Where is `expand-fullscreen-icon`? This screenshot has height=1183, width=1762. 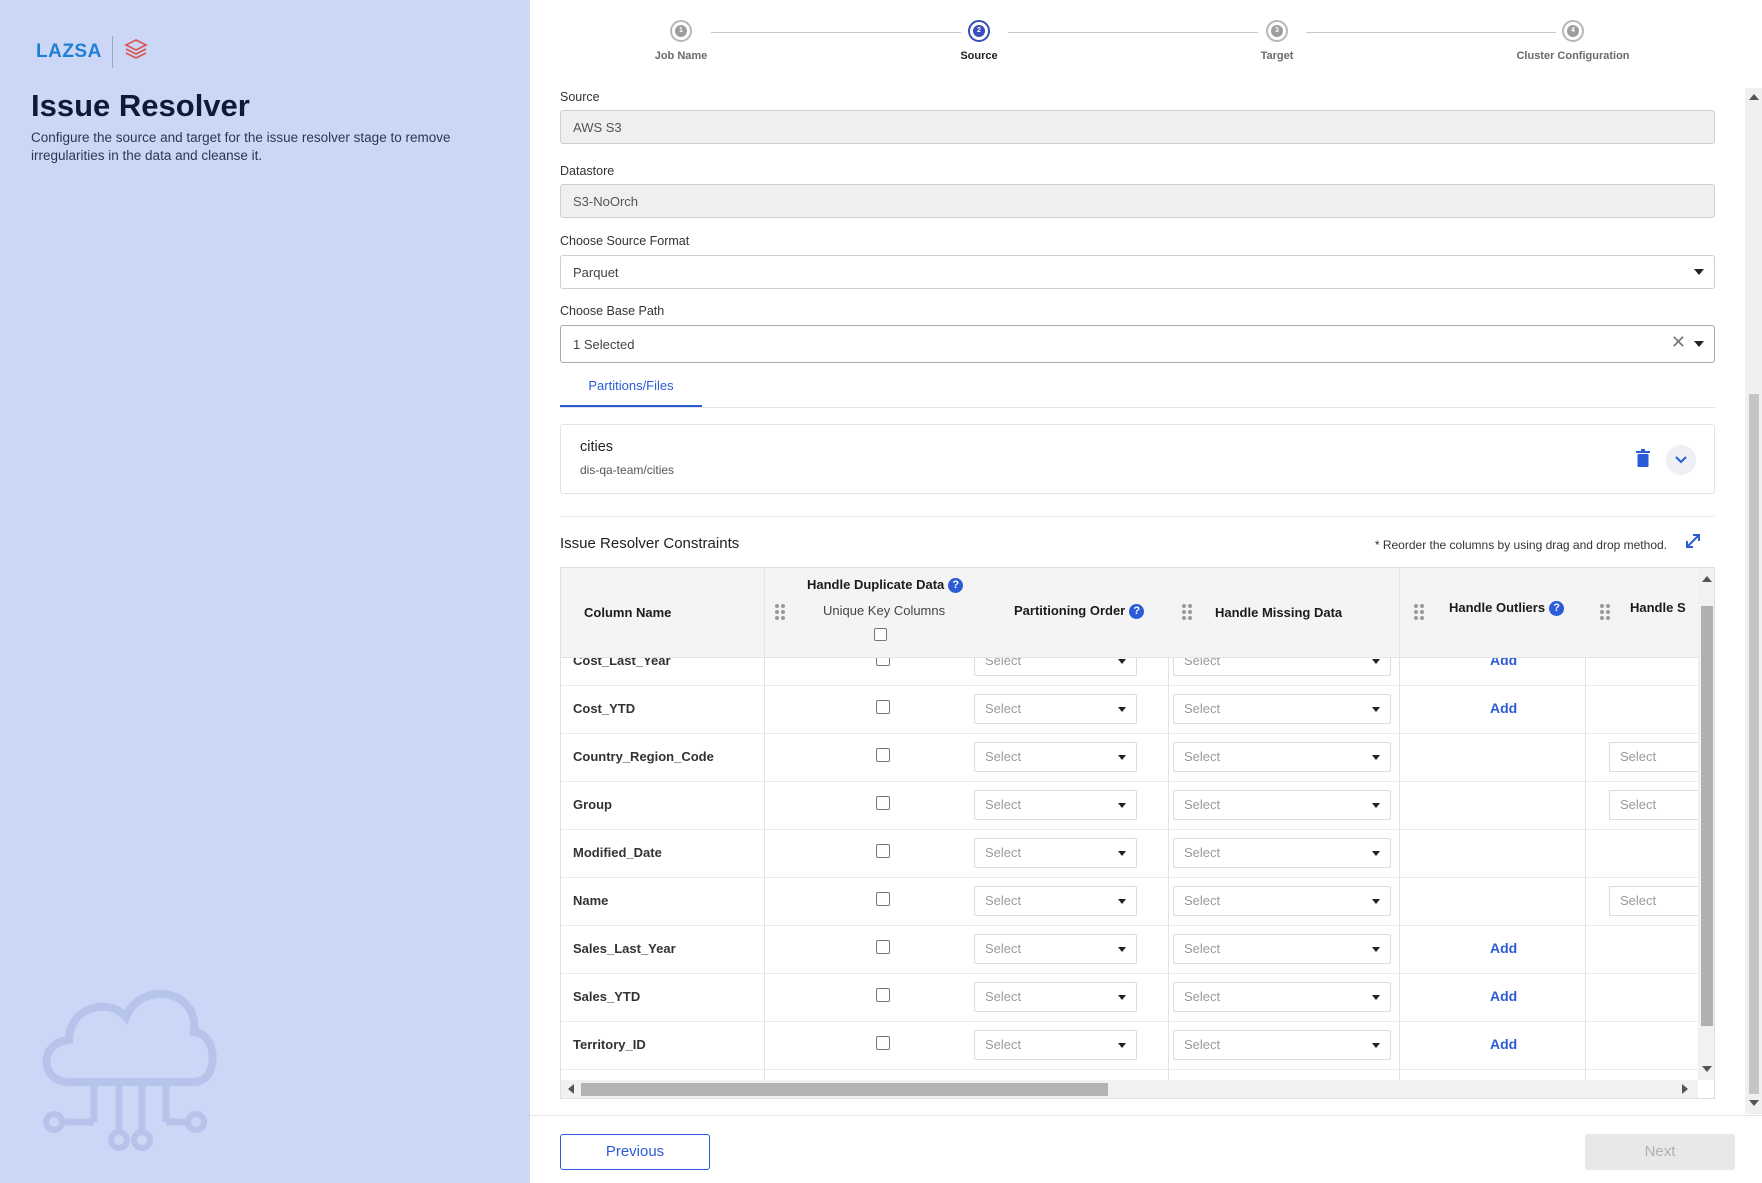 expand-fullscreen-icon is located at coordinates (1693, 543).